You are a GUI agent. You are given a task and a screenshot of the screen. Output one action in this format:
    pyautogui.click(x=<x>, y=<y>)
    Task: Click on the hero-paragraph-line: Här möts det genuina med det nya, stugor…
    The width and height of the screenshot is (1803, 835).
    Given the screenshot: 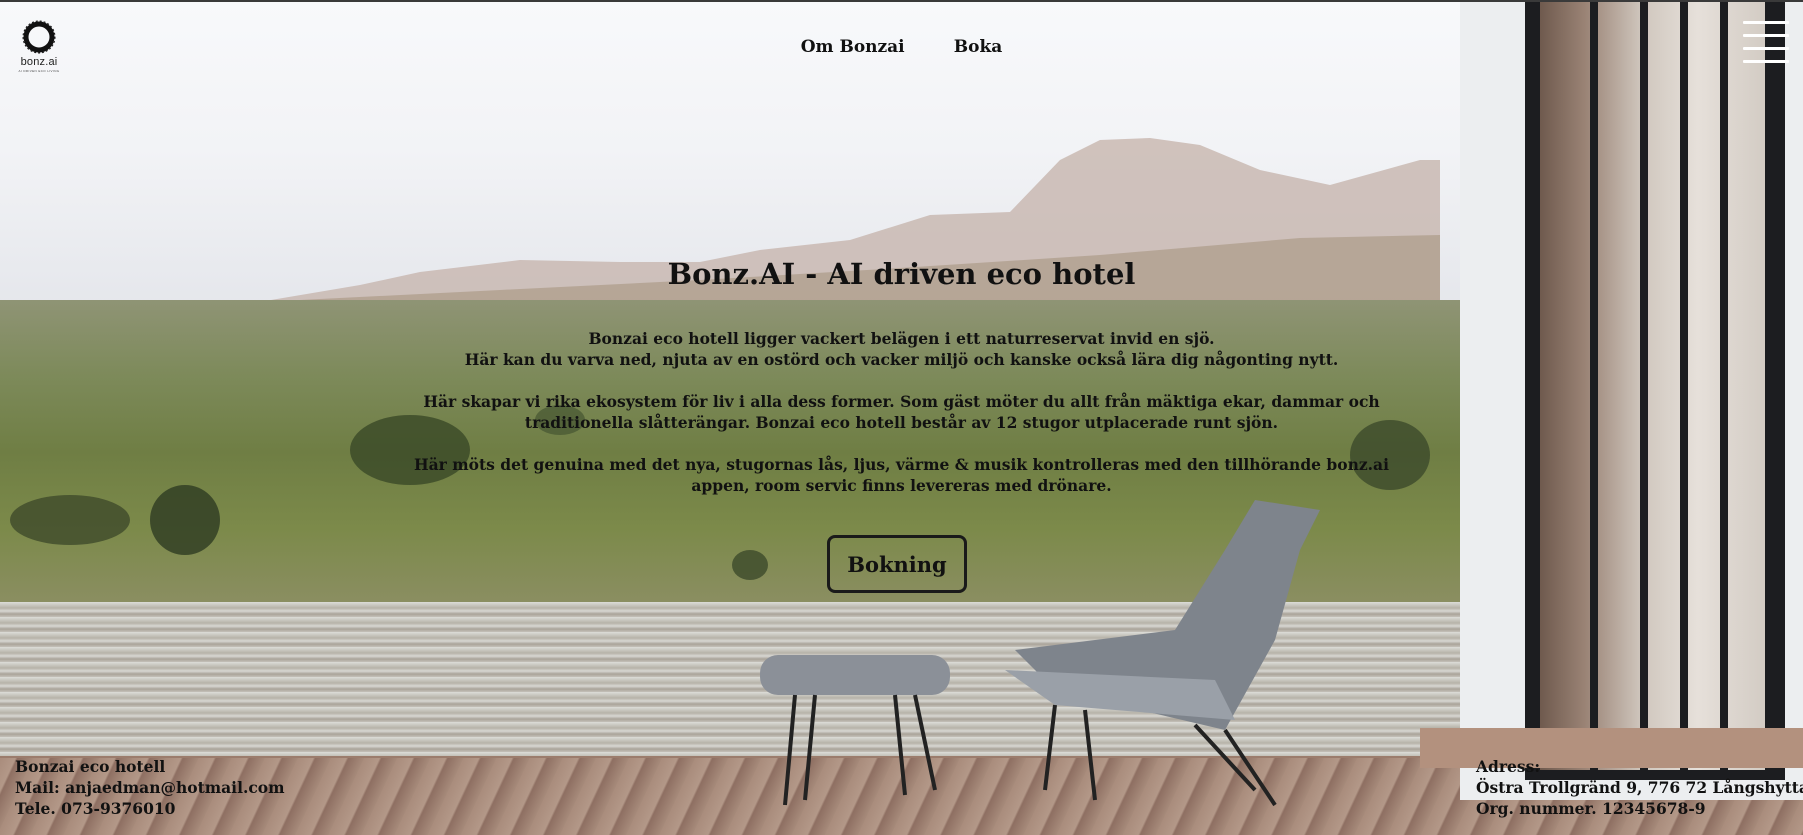 What is the action you would take?
    pyautogui.click(x=901, y=464)
    